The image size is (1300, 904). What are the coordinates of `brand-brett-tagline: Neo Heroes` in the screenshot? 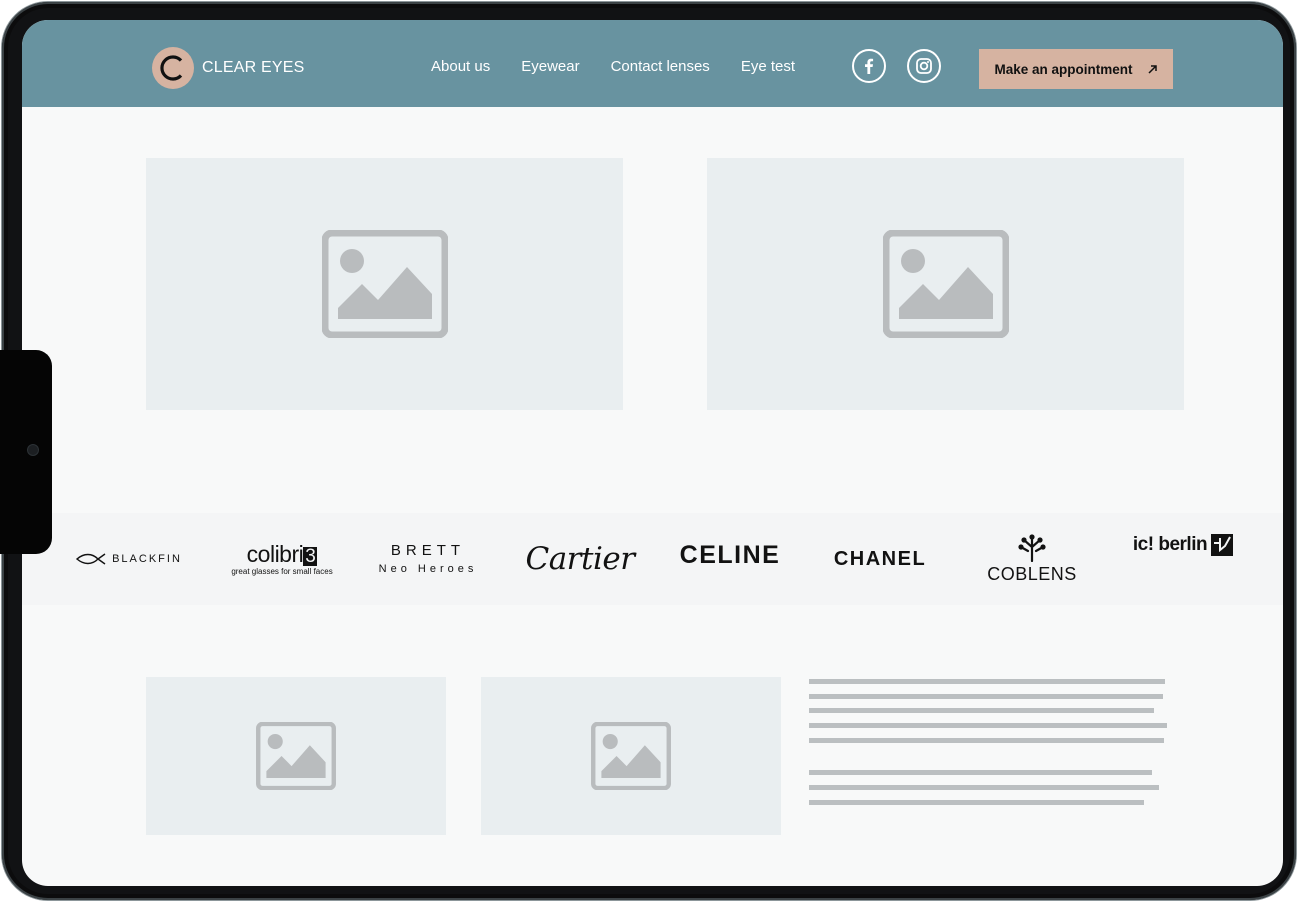 It's located at (428, 569).